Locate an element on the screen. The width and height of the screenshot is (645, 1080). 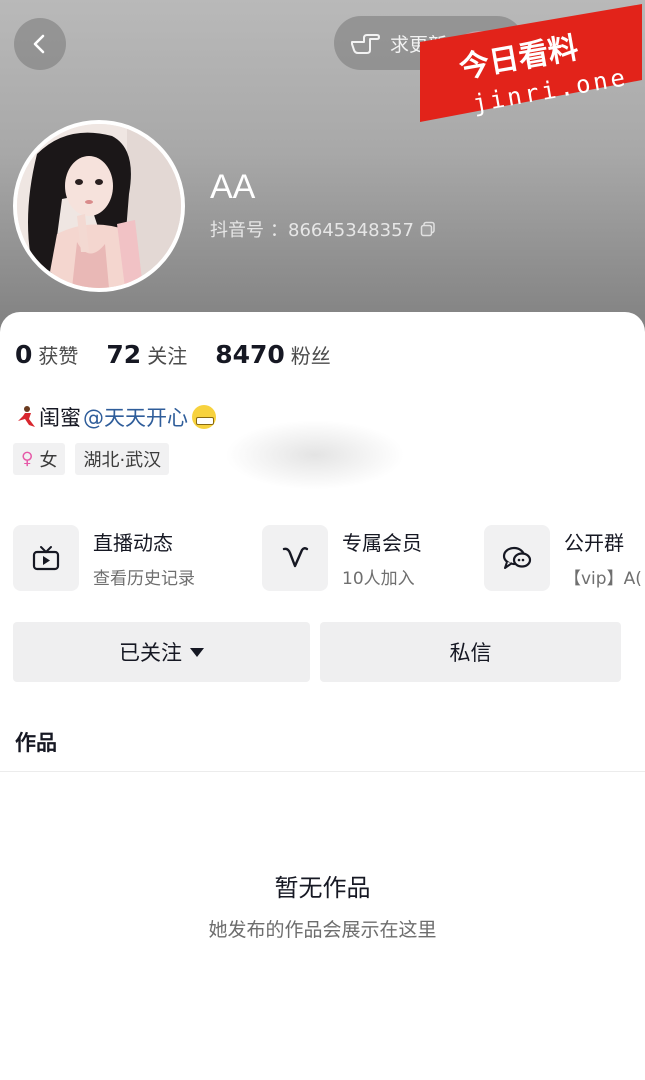
message-button: 私信 is located at coordinates (470, 652).